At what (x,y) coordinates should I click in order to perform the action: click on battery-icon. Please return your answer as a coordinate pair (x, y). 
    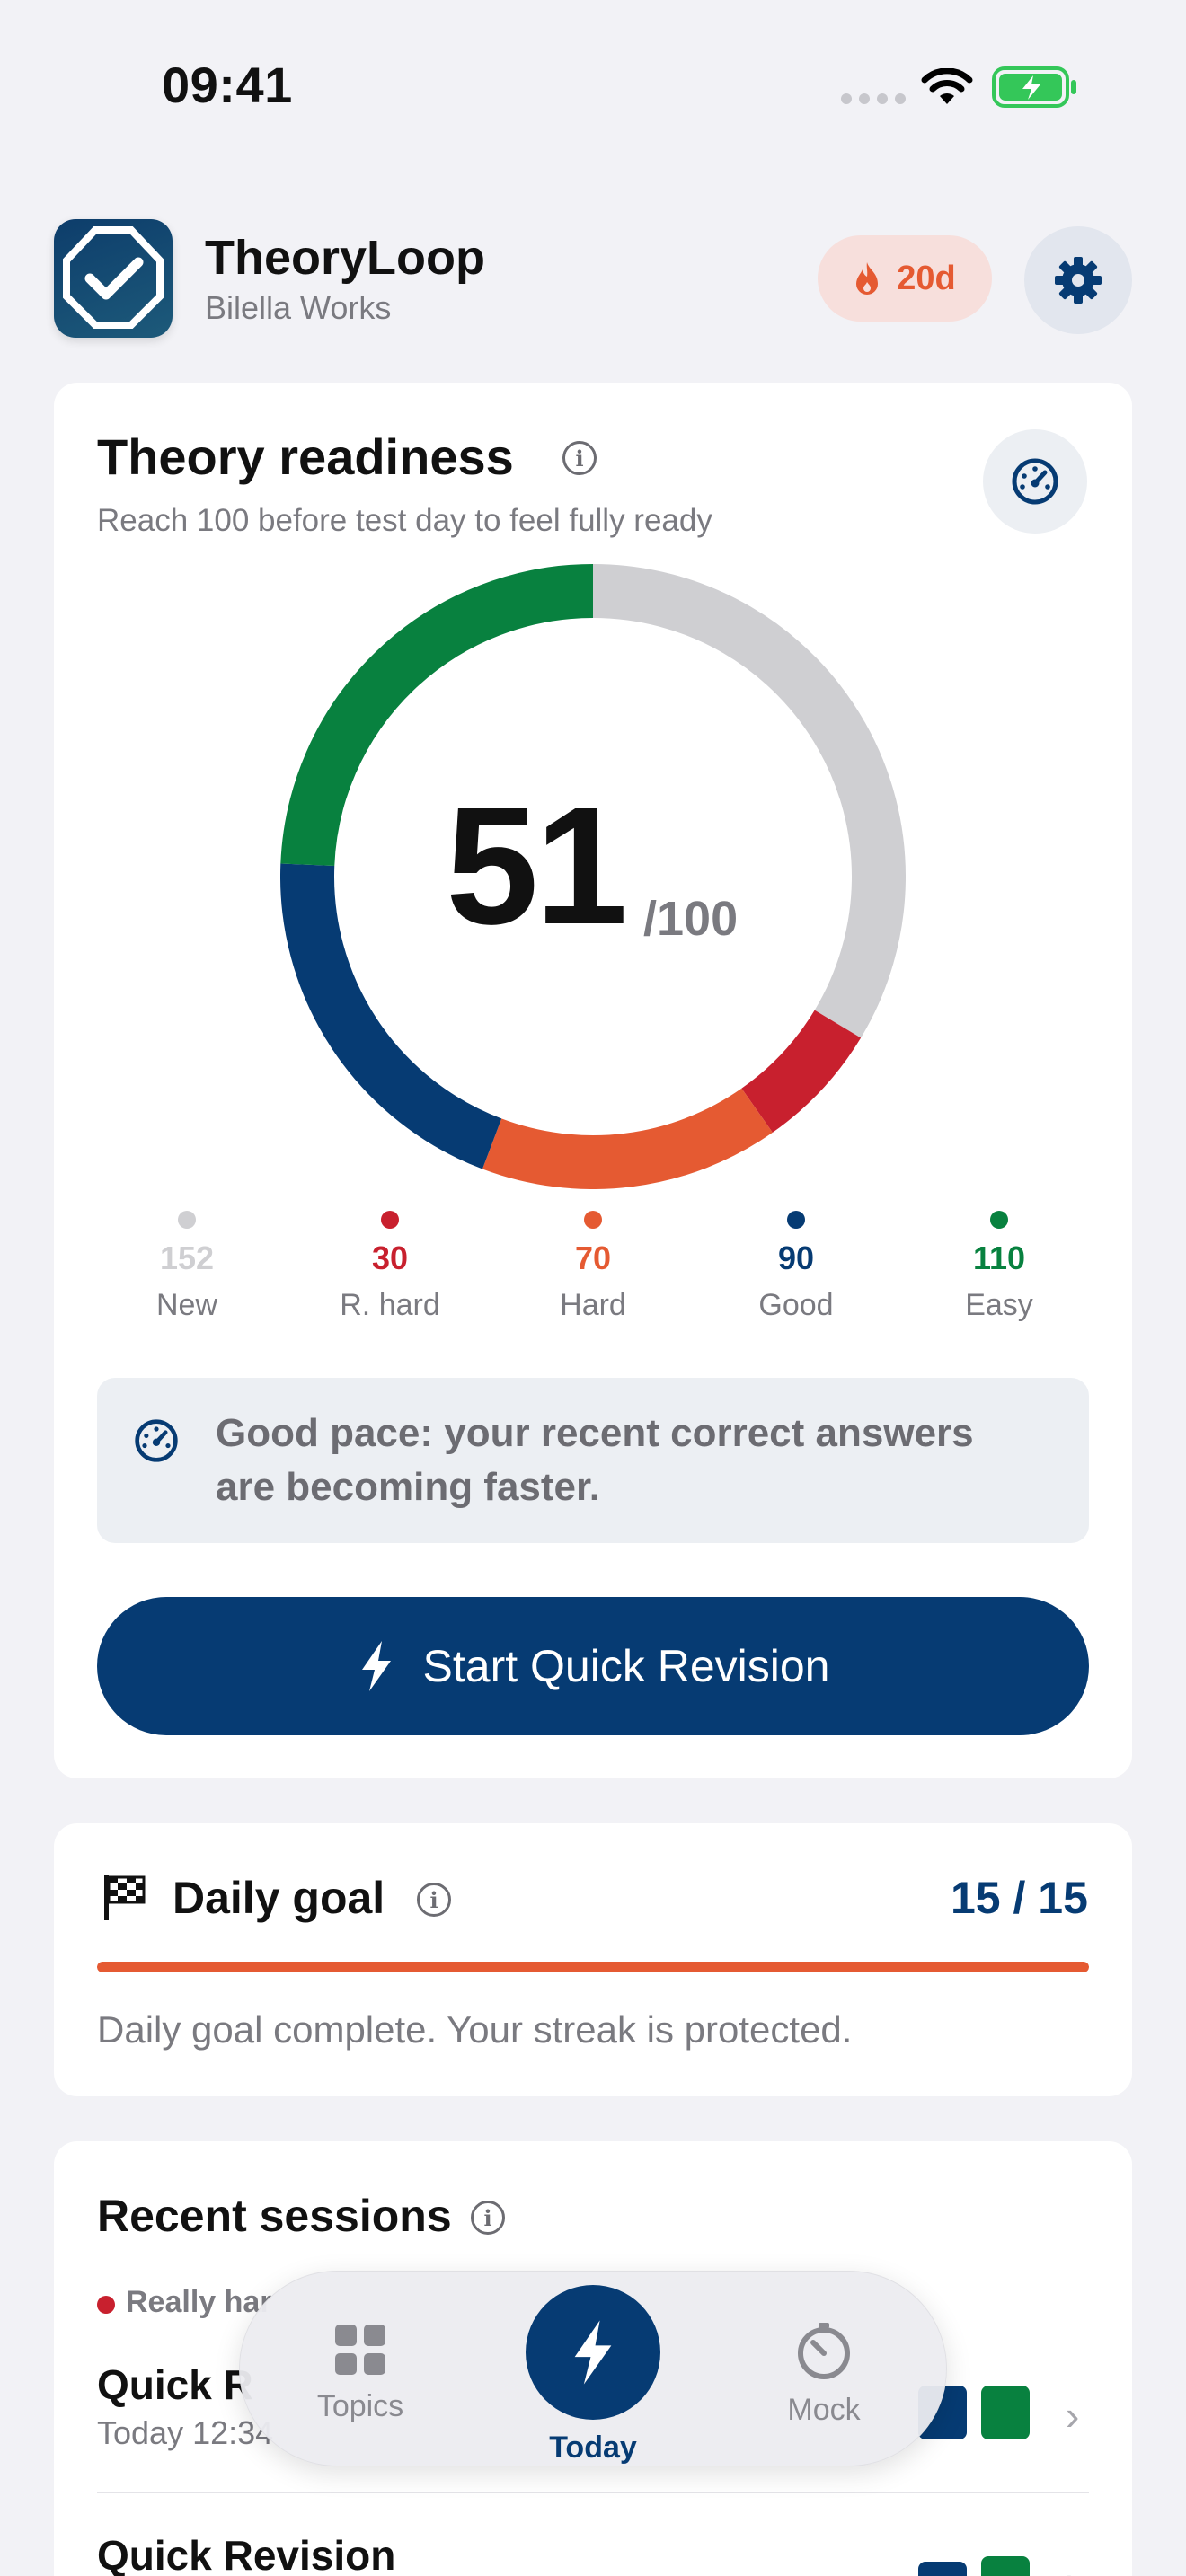
    Looking at the image, I should click on (1034, 87).